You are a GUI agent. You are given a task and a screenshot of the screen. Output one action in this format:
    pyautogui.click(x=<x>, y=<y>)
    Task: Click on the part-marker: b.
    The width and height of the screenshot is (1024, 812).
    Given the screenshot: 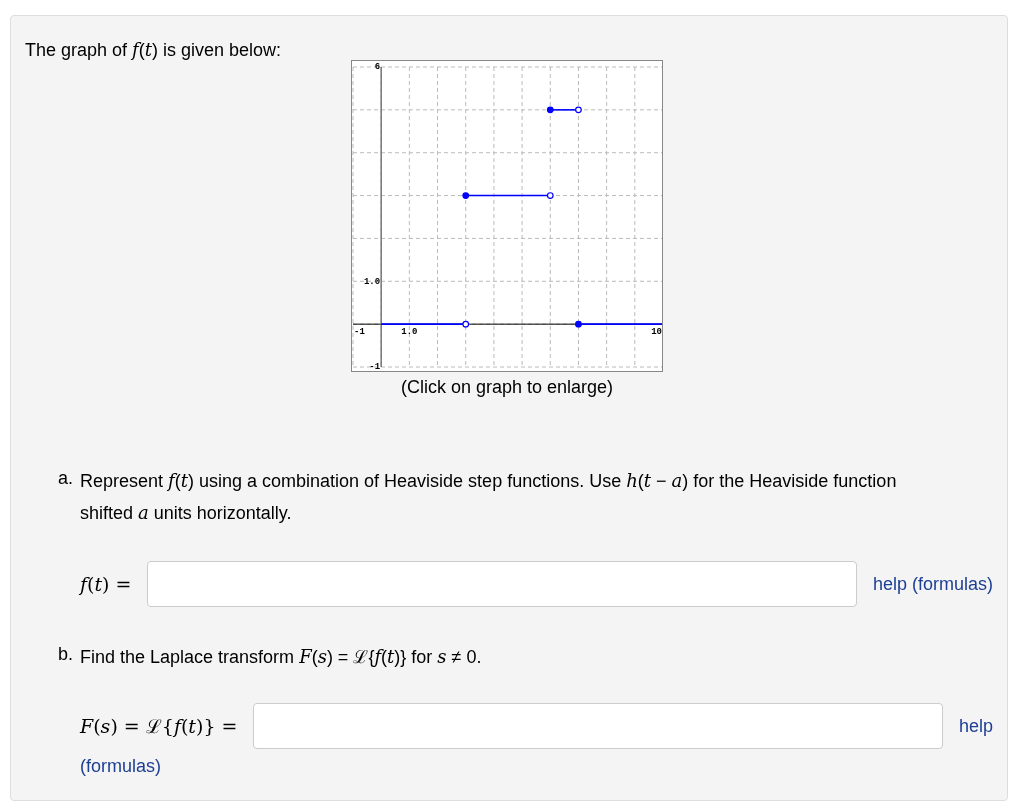 What is the action you would take?
    pyautogui.click(x=65, y=654)
    